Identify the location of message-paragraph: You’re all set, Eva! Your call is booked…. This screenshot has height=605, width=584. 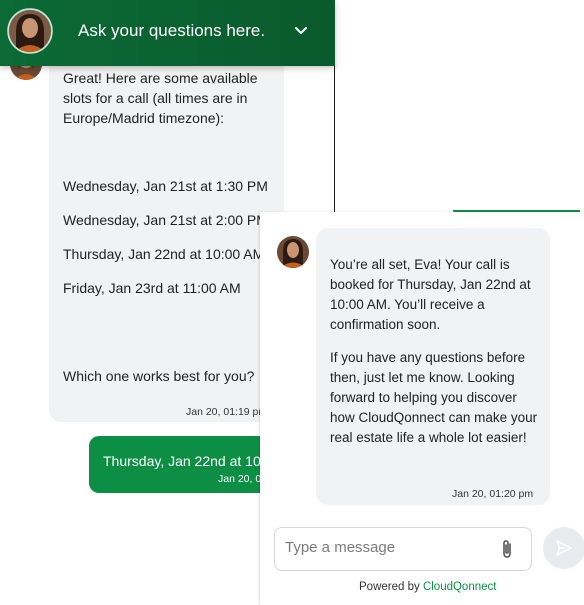
(430, 294).